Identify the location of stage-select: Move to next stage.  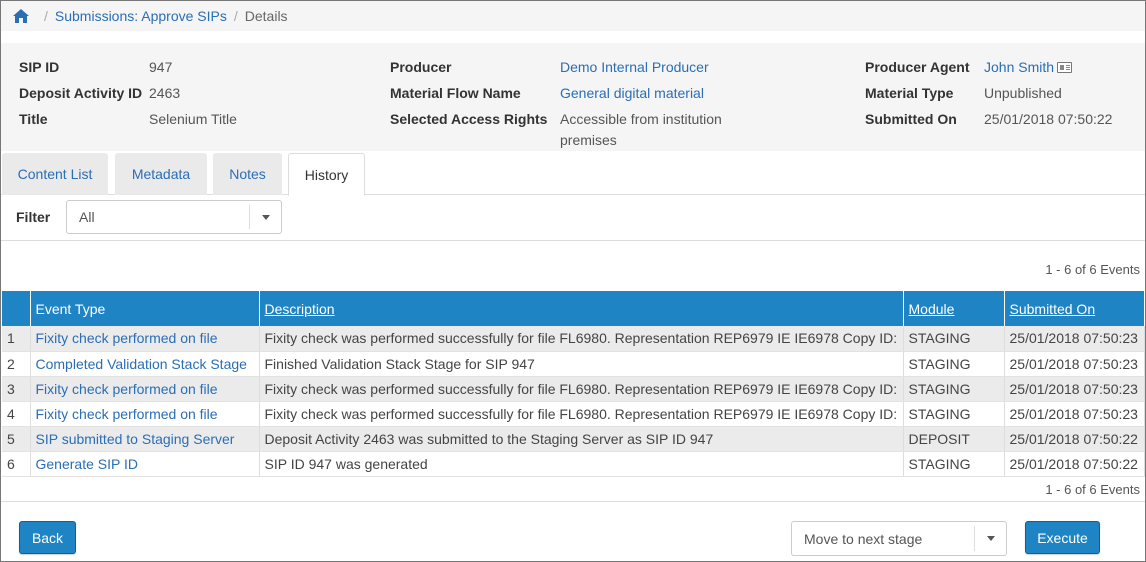
(899, 538).